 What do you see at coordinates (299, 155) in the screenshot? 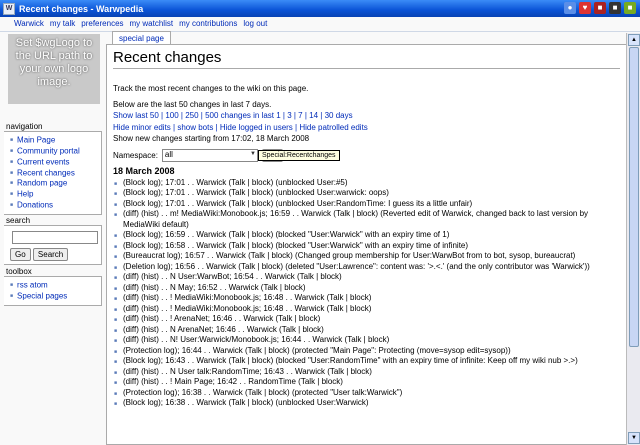
I see `tooltip: Special:Recentchanges` at bounding box center [299, 155].